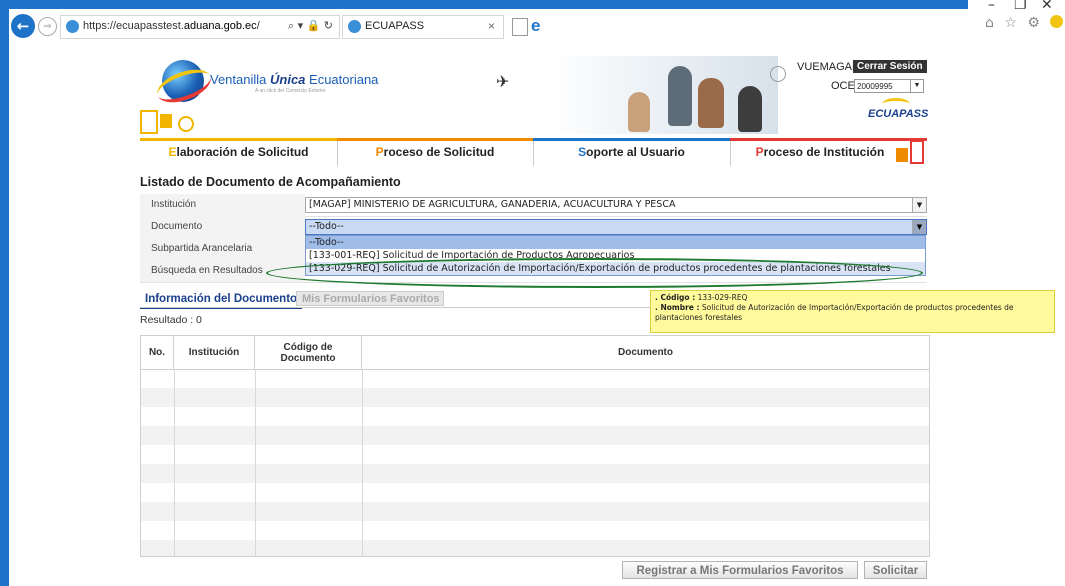 The height and width of the screenshot is (586, 1065). What do you see at coordinates (532, 4) in the screenshot?
I see `window-frame-top` at bounding box center [532, 4].